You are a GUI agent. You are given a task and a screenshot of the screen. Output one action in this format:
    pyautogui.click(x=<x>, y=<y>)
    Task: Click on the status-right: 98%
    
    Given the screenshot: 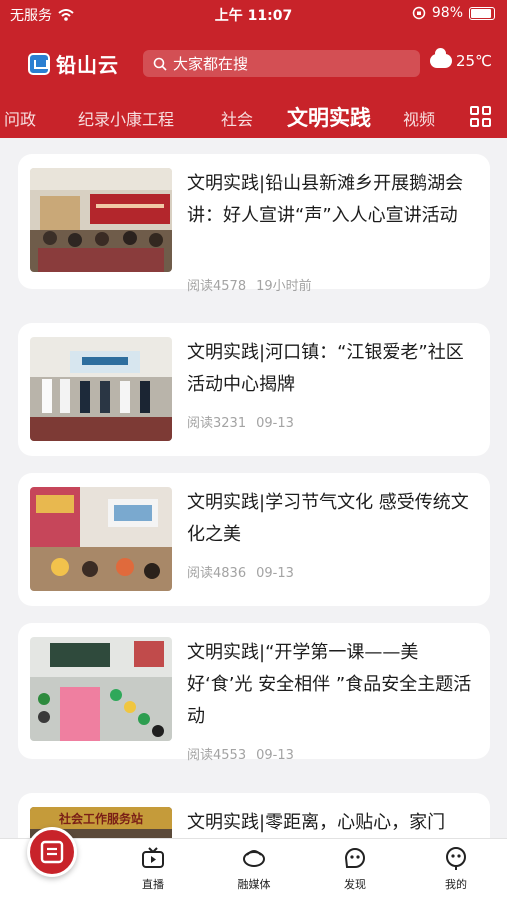 What is the action you would take?
    pyautogui.click(x=453, y=13)
    